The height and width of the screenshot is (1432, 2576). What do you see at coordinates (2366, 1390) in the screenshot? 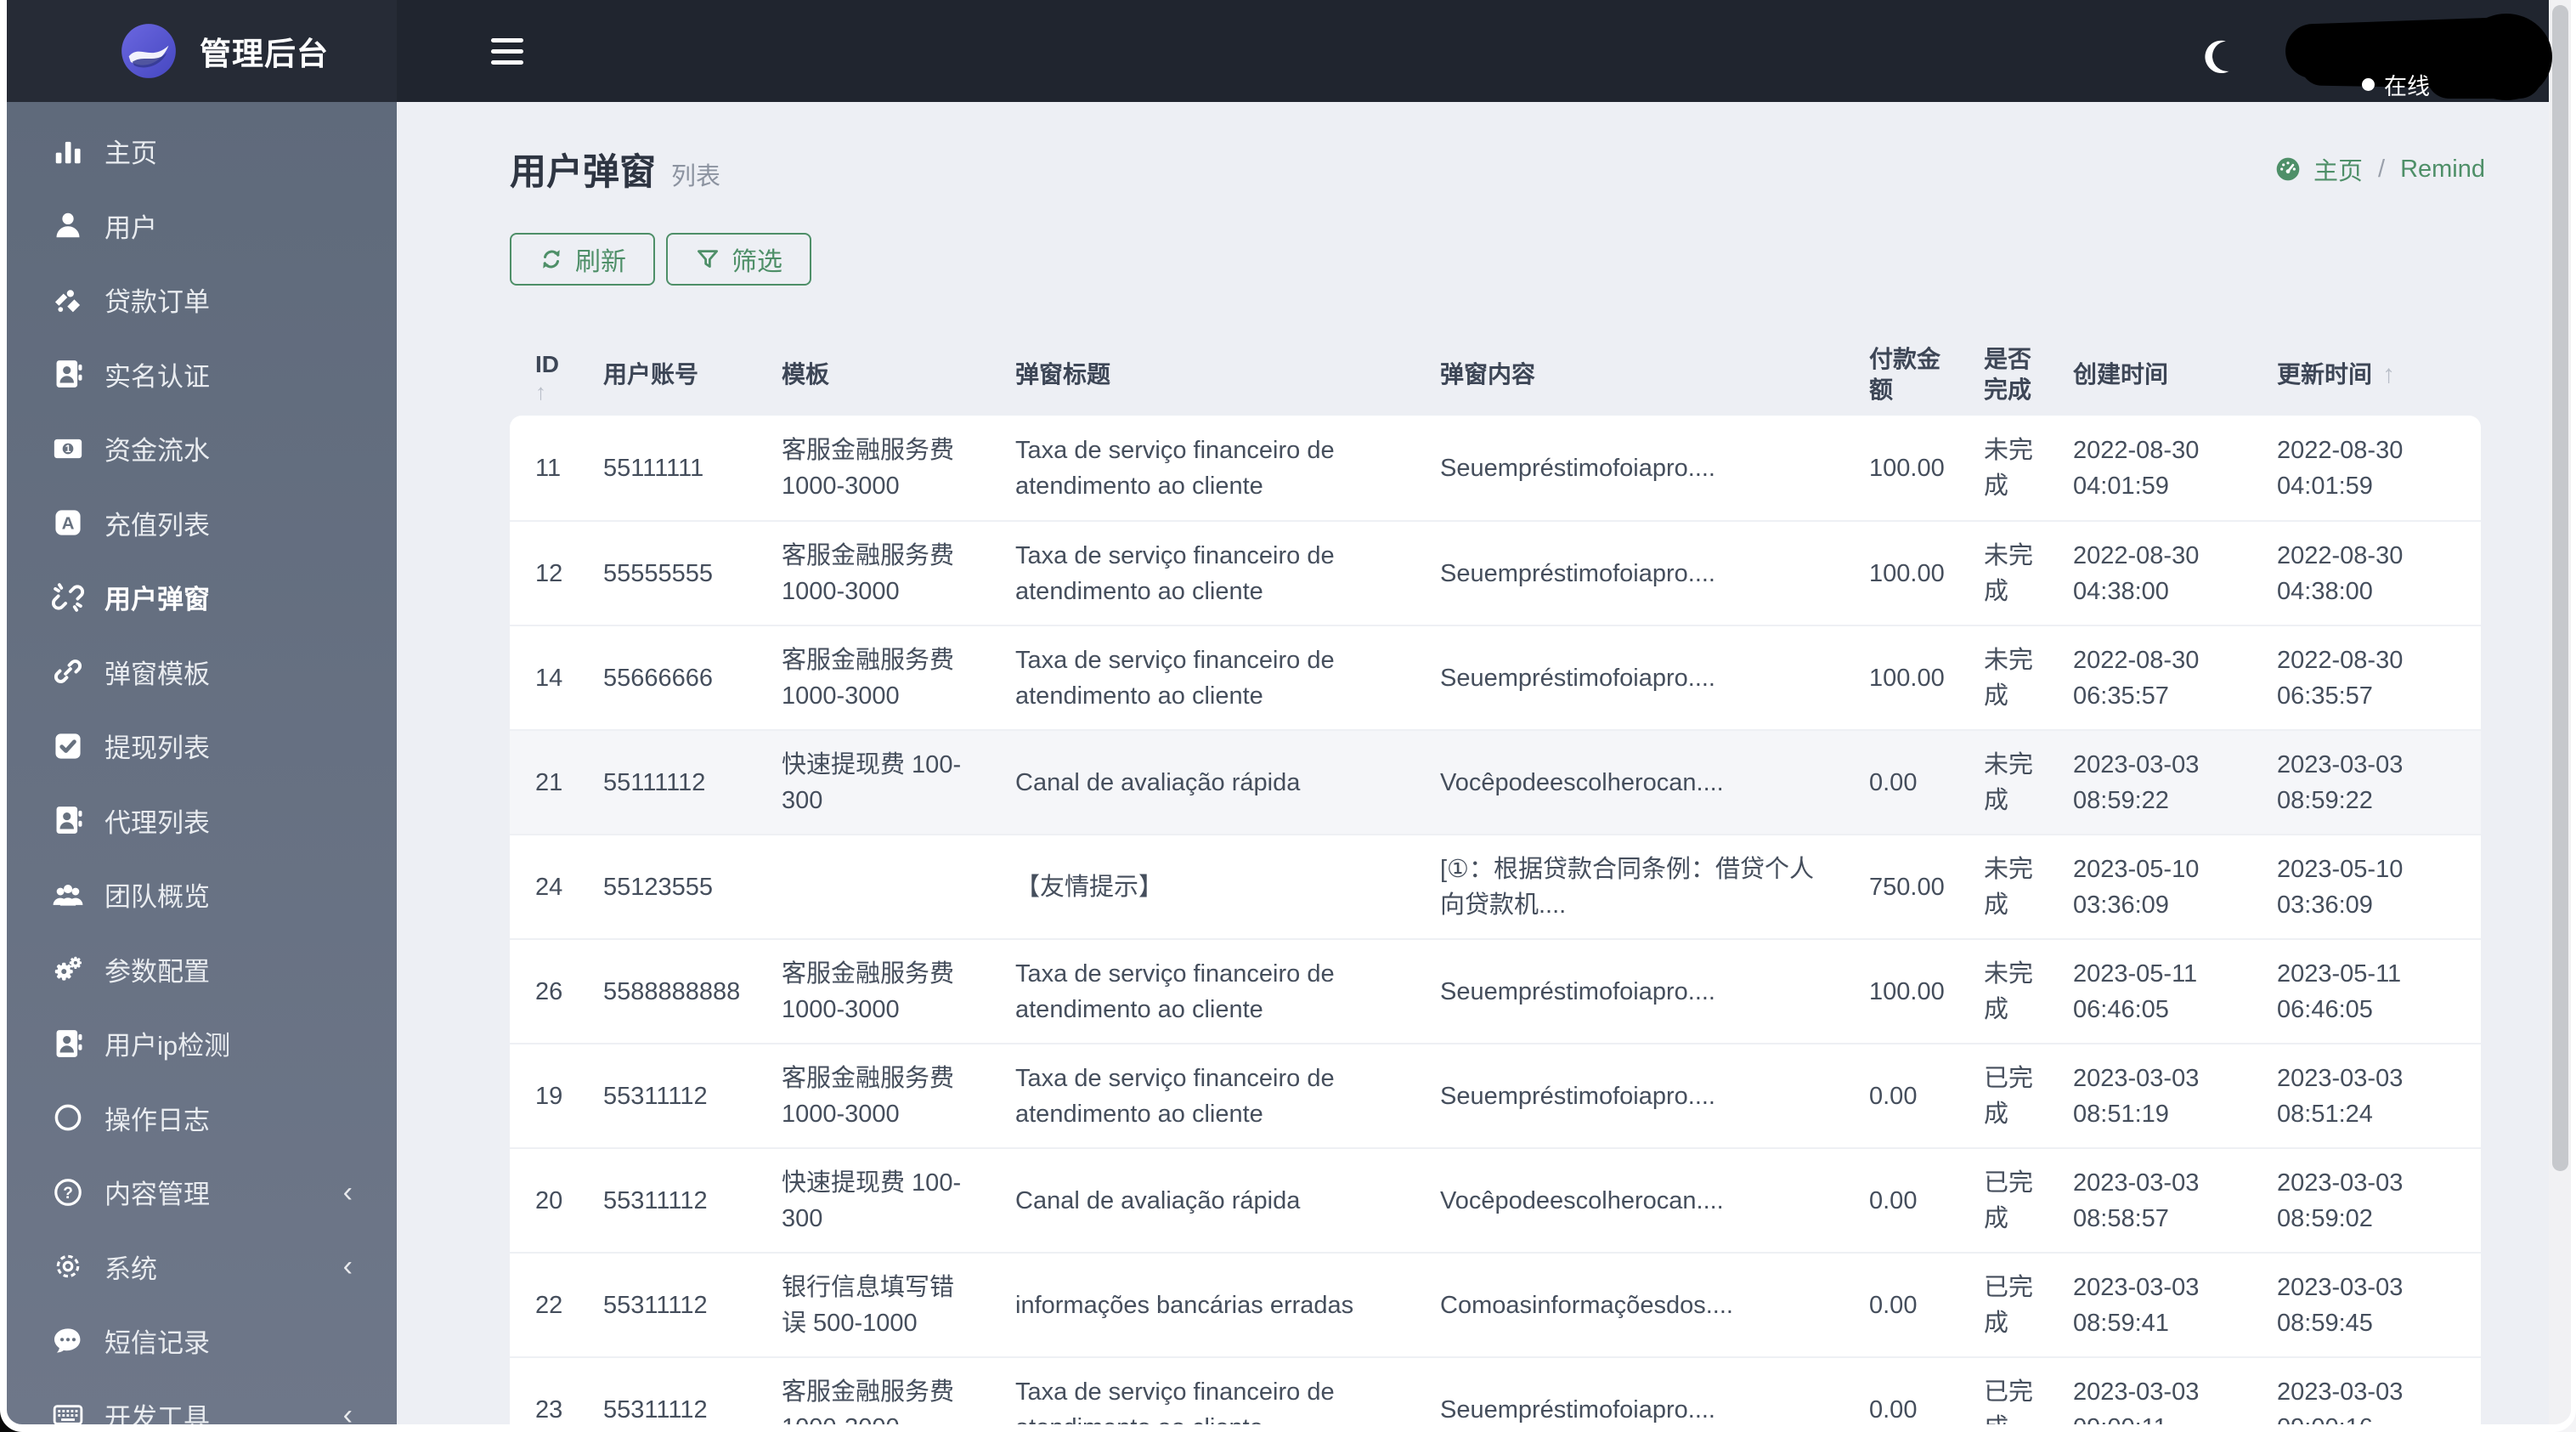
I see `cell-updated: 2023-03-0309:00:16` at bounding box center [2366, 1390].